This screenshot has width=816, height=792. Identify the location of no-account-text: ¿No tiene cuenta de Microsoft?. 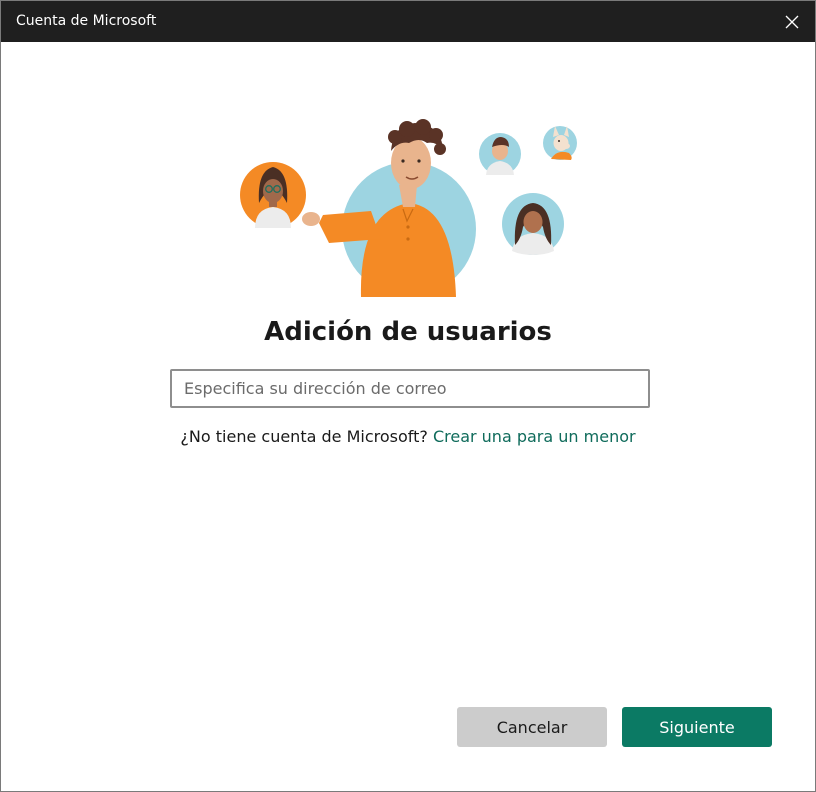
(306, 436).